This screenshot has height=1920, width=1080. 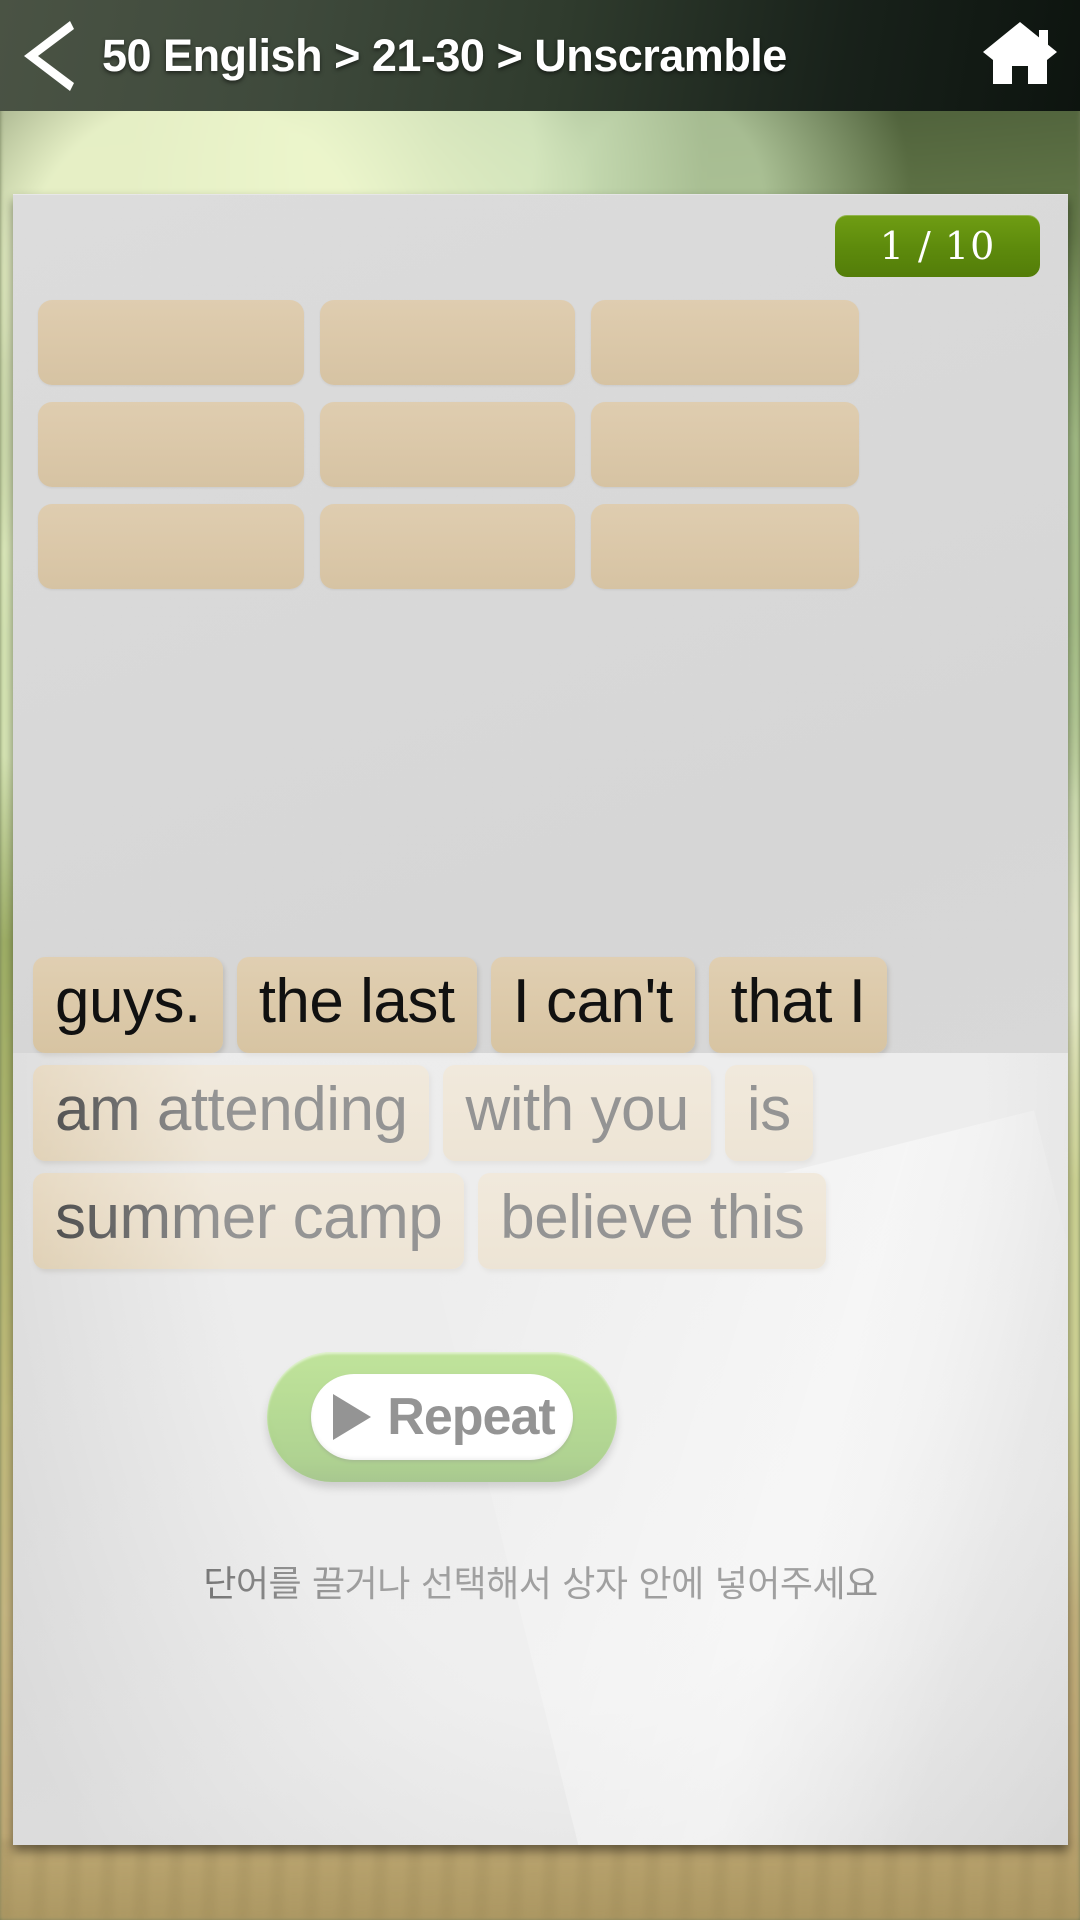 I want to click on repeat-button-inner: Repeat, so click(x=442, y=1417).